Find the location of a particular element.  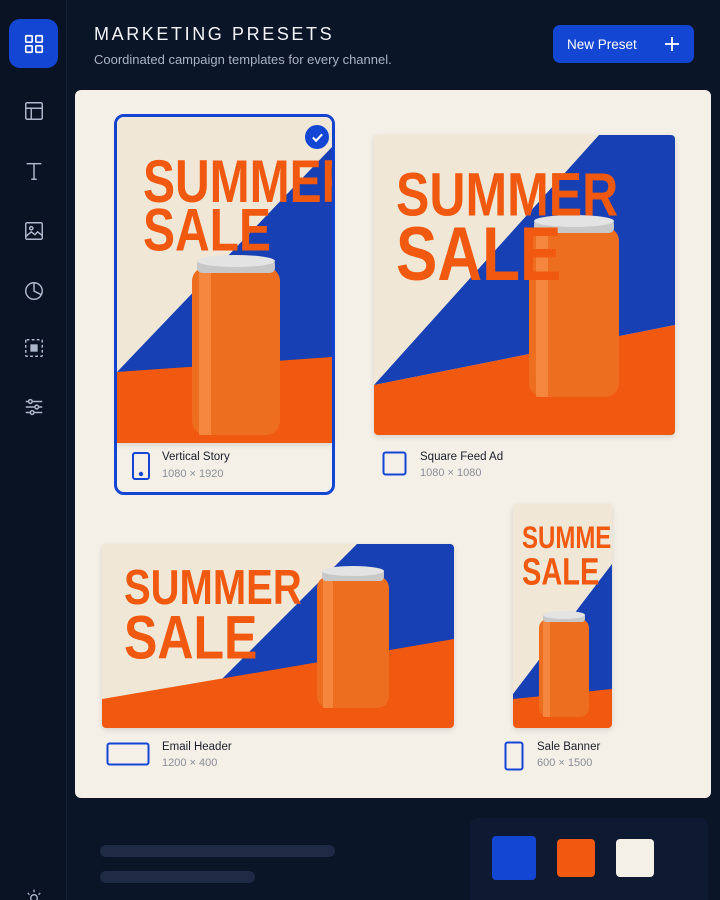

wide-rectangle-icon is located at coordinates (128, 754).